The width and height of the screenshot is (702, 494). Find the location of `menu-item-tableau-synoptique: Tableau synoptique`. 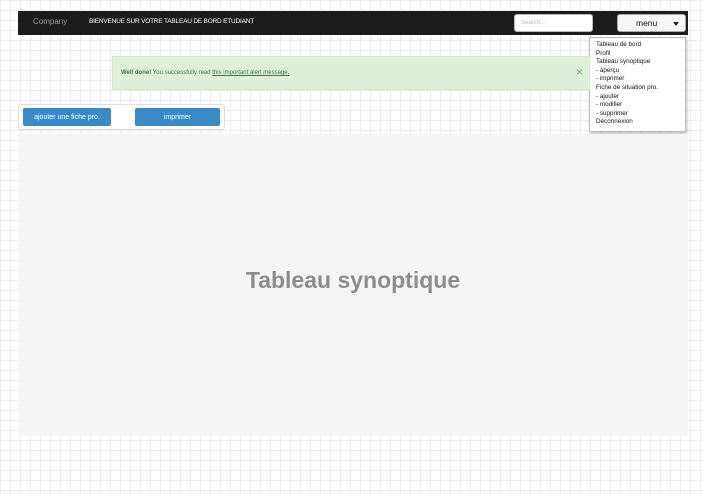

menu-item-tableau-synoptique: Tableau synoptique is located at coordinates (640, 62).